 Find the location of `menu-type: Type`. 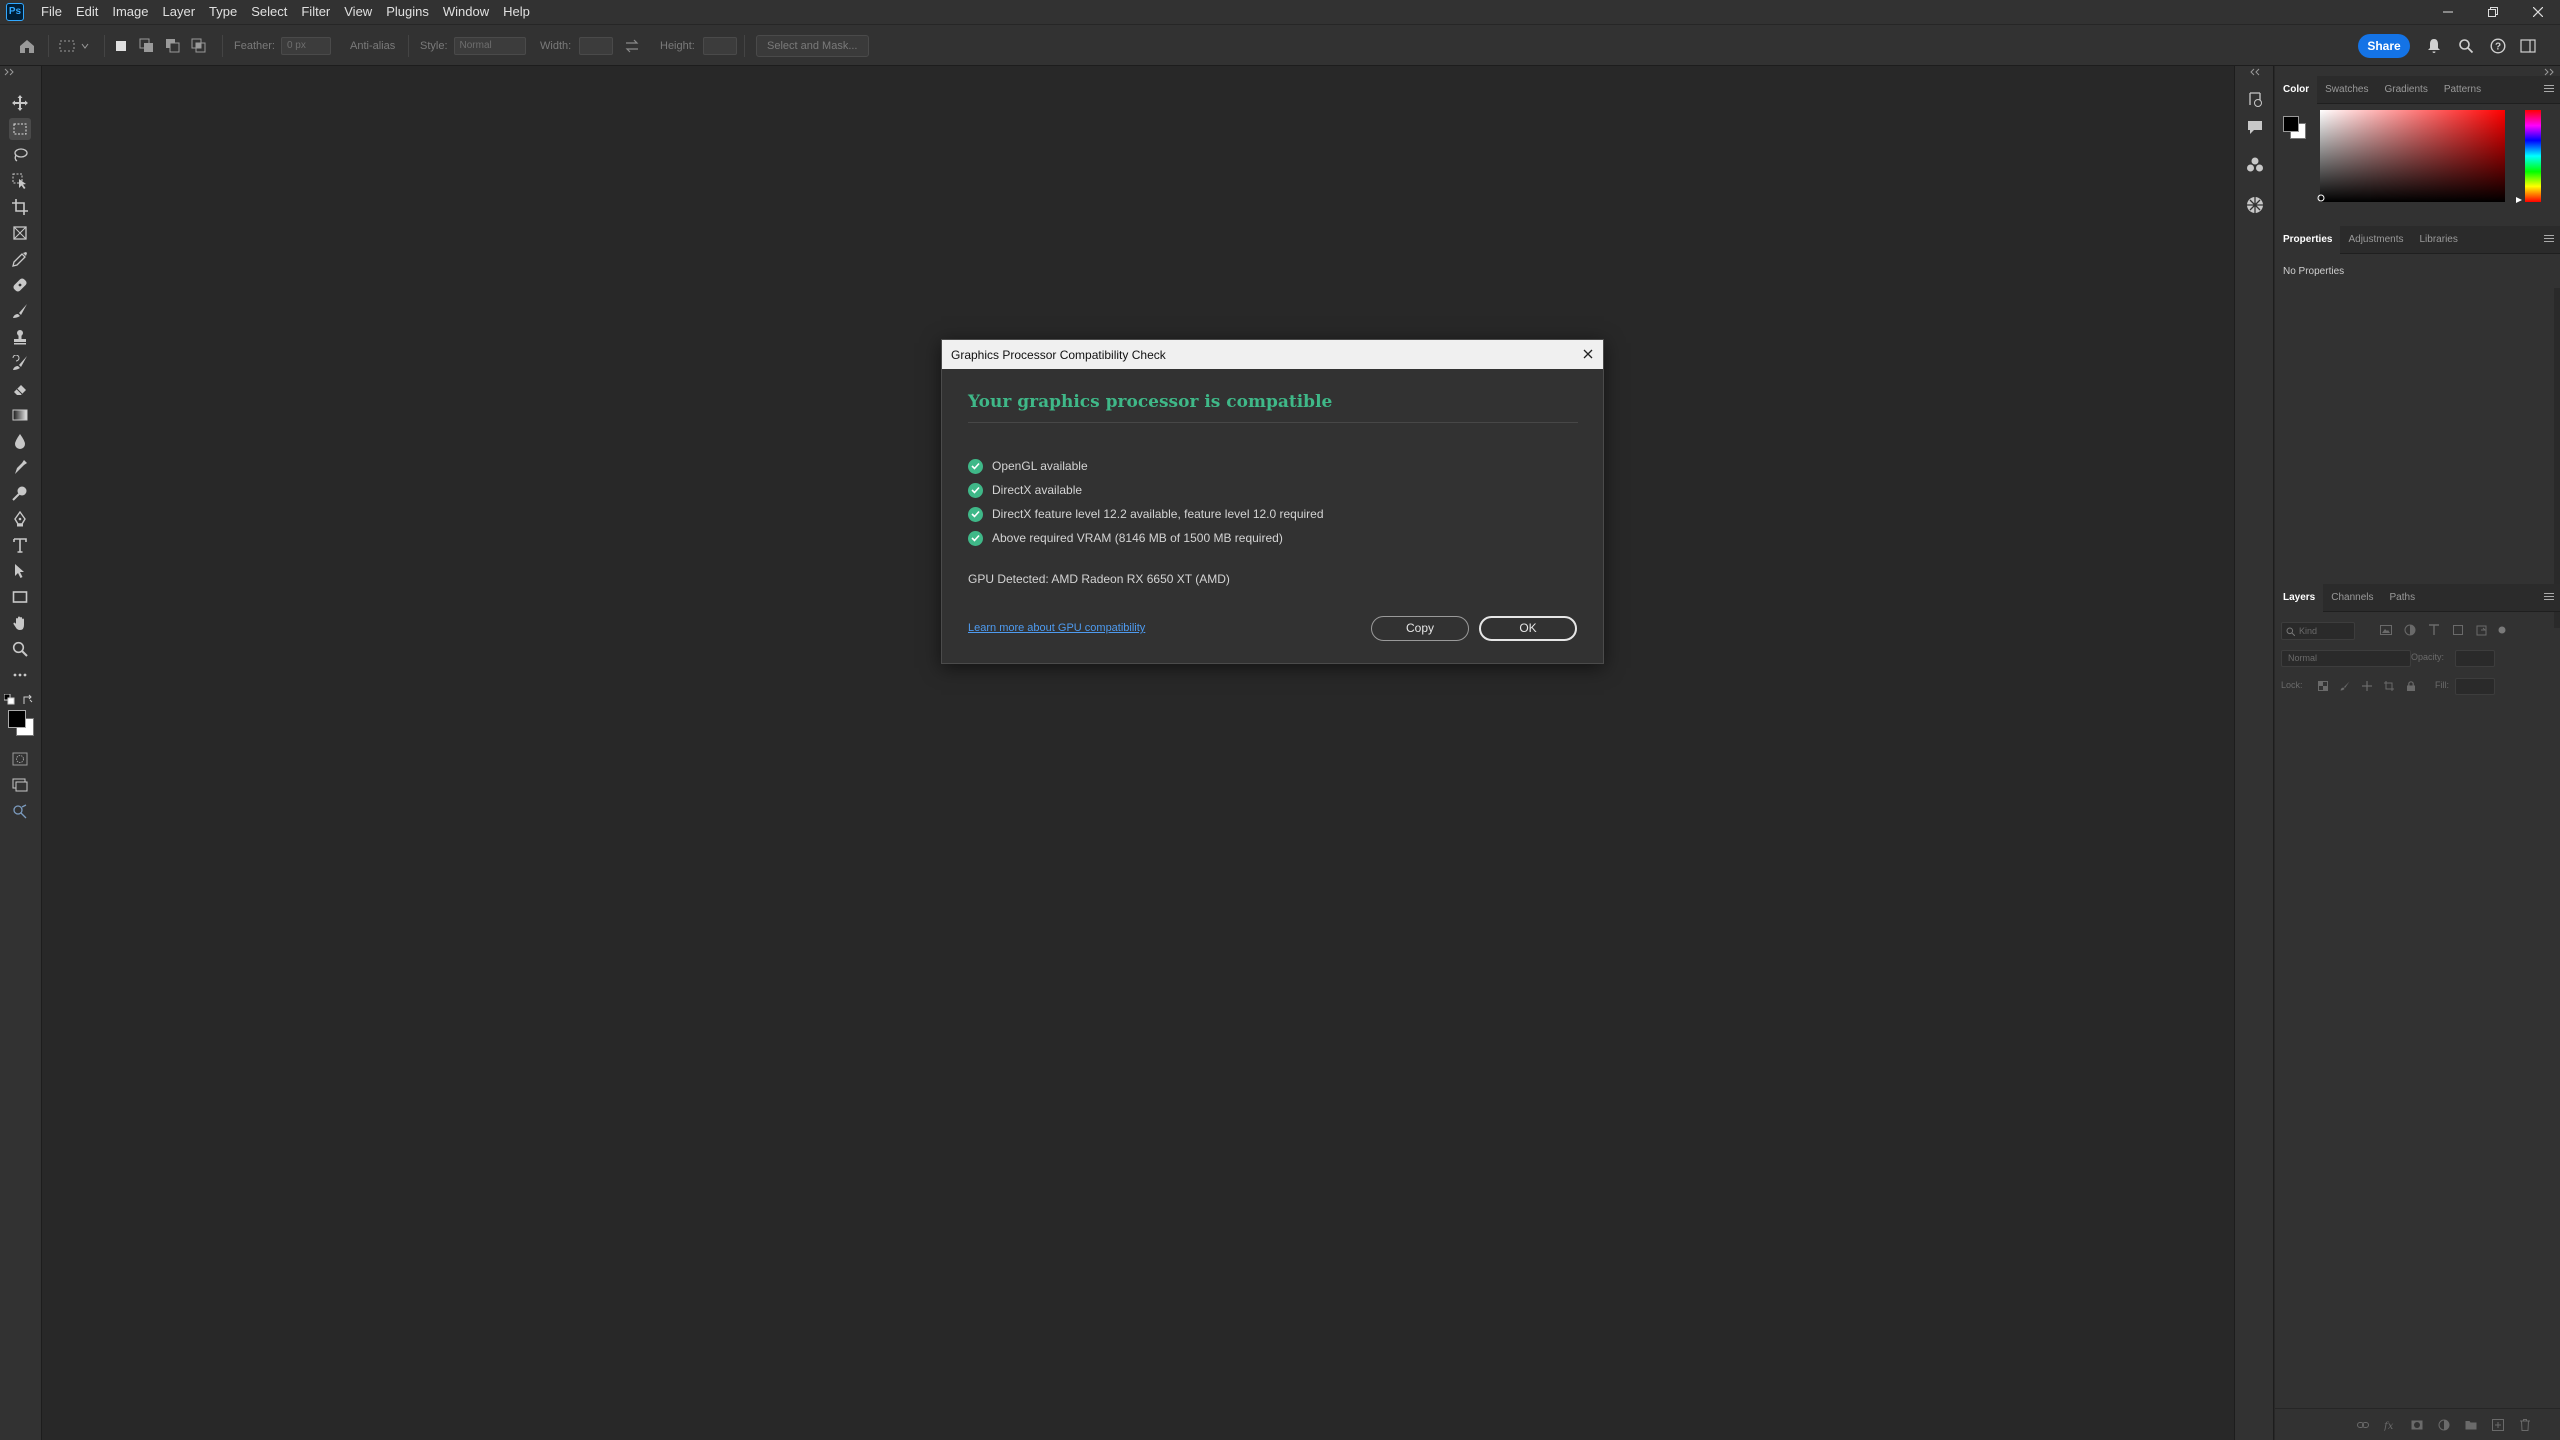

menu-type: Type is located at coordinates (223, 12).